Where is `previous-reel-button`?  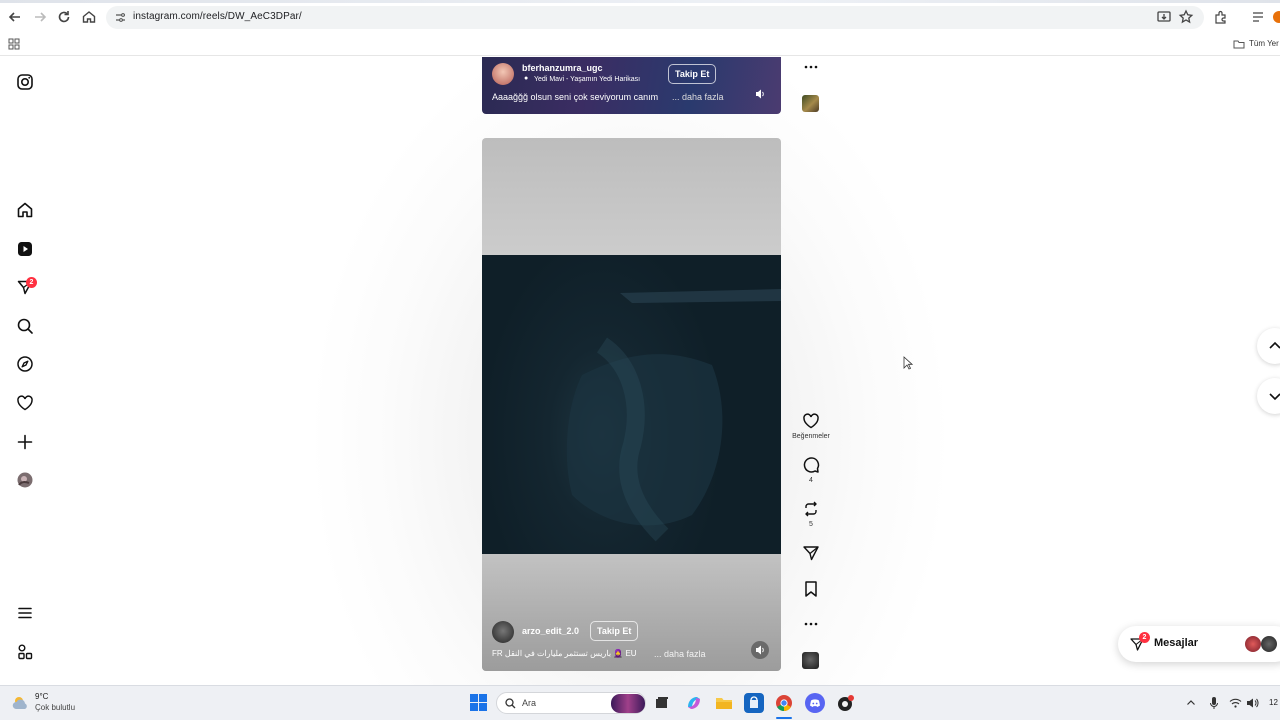 previous-reel-button is located at coordinates (1268, 346).